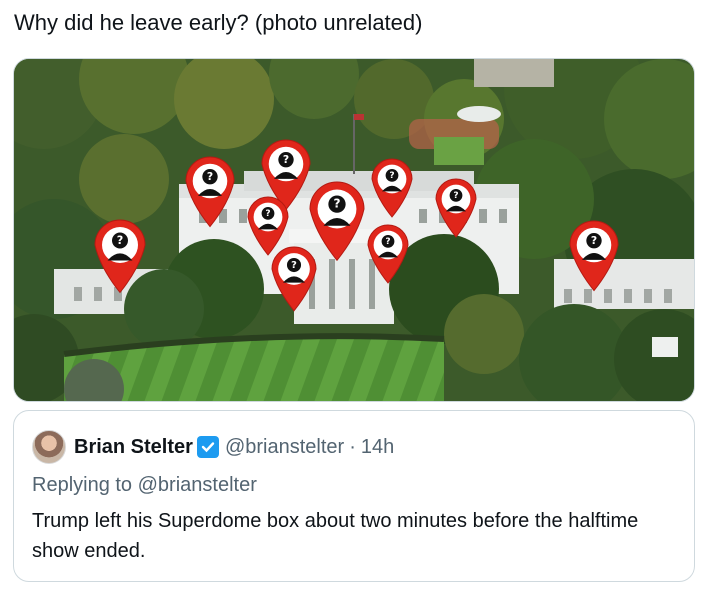 This screenshot has width=709, height=593. I want to click on verified-badge-icon, so click(207, 447).